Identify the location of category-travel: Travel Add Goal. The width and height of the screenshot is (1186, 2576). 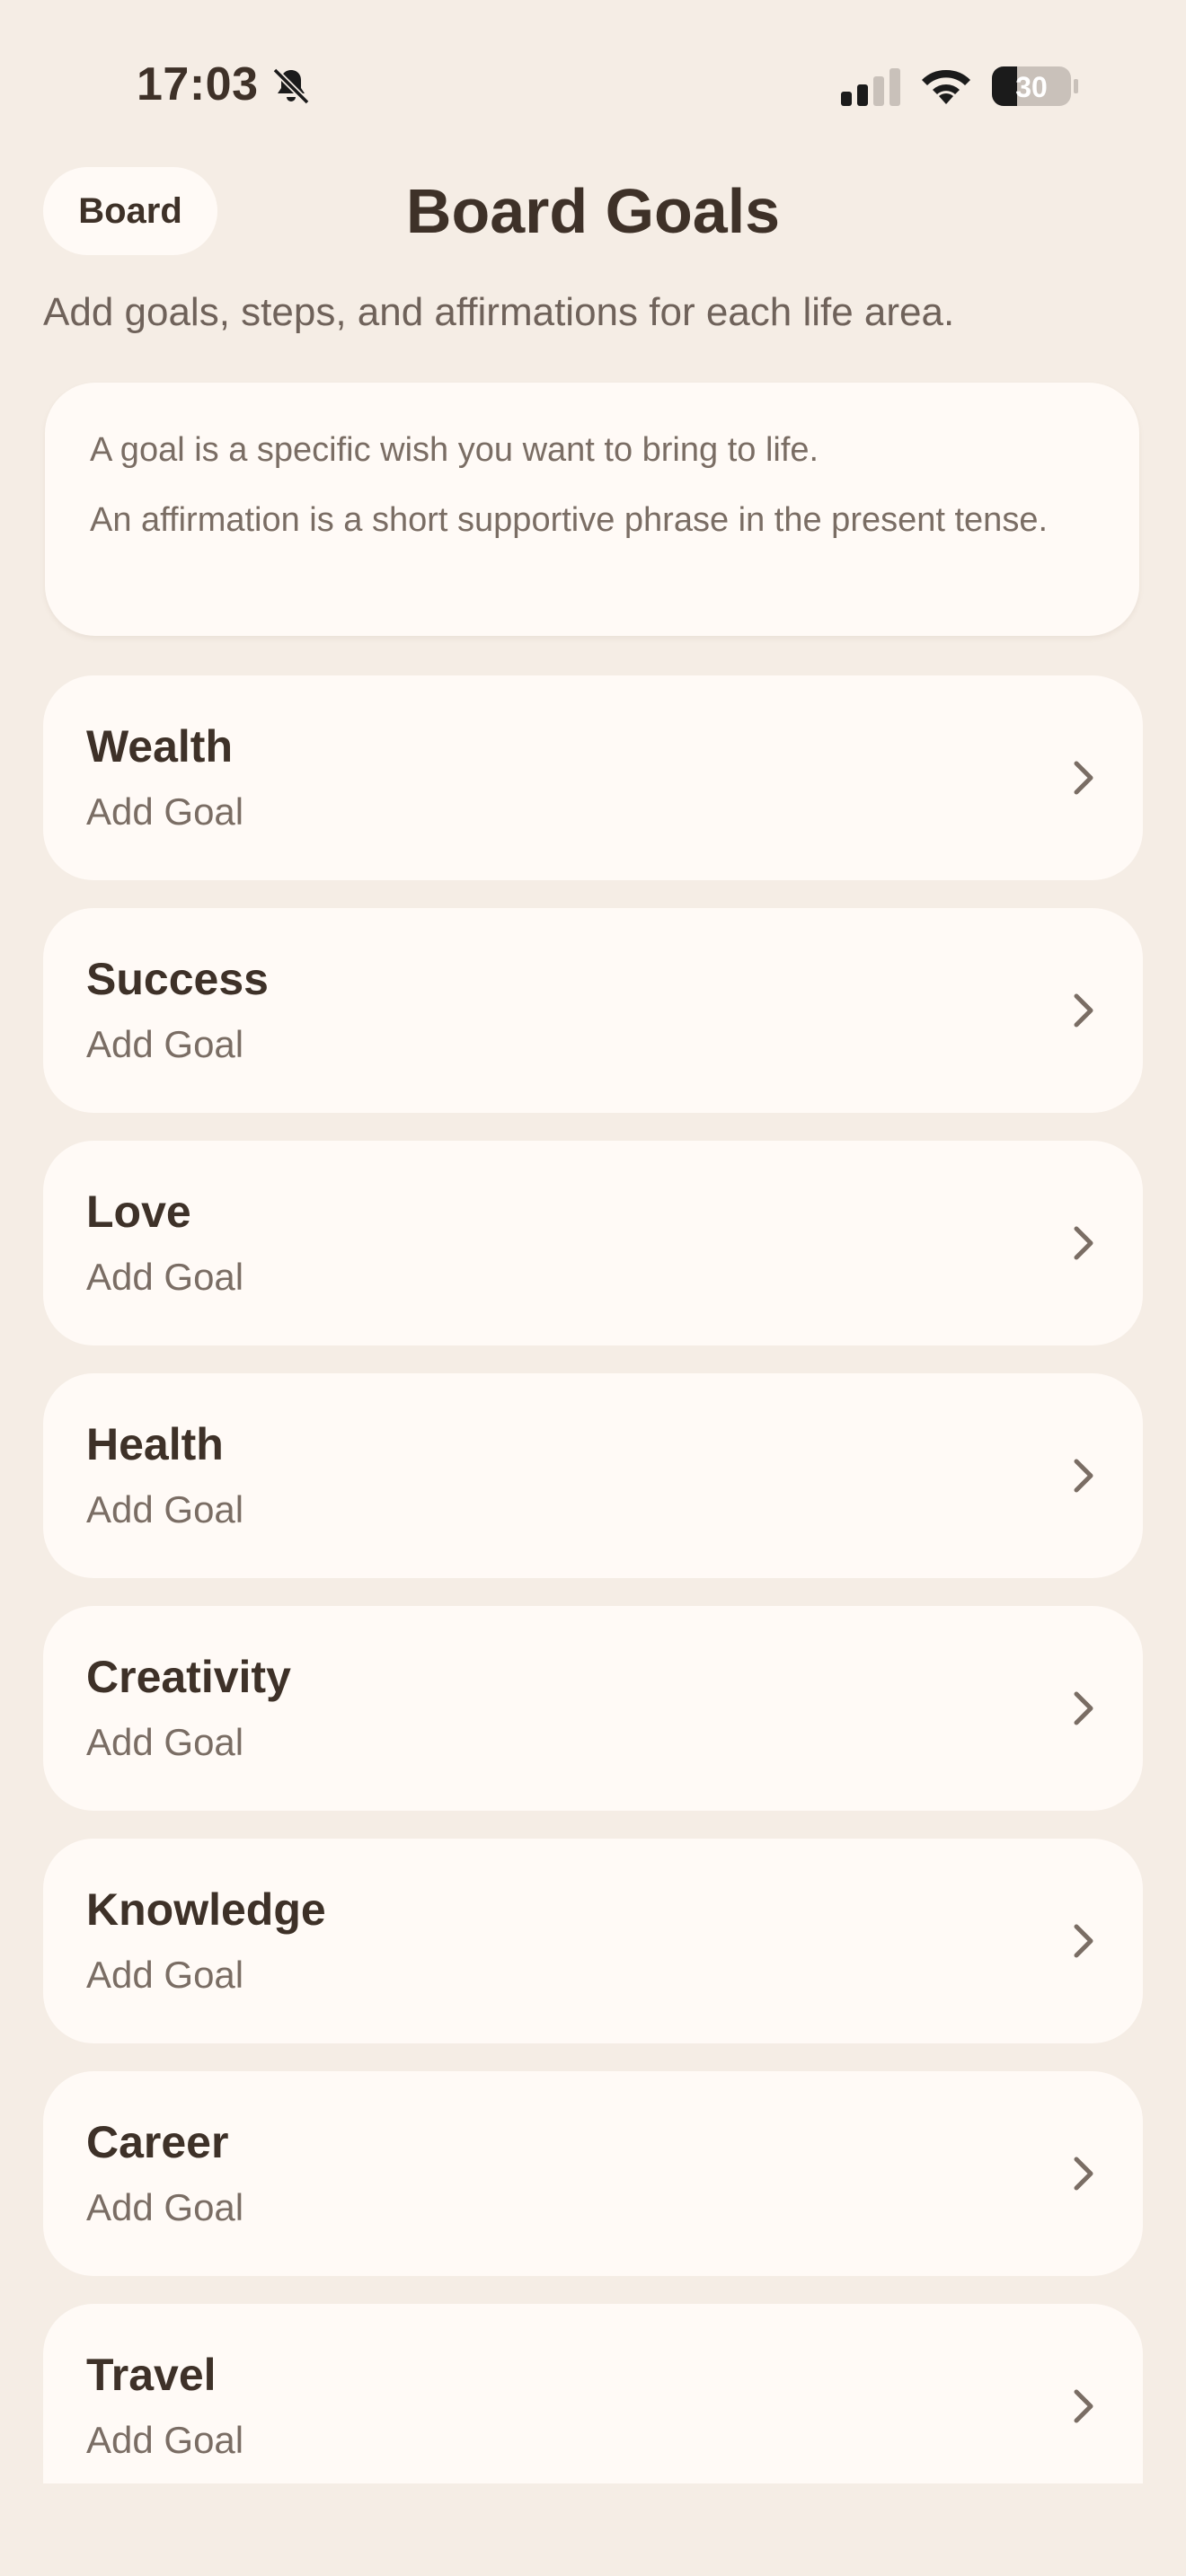
(593, 2393).